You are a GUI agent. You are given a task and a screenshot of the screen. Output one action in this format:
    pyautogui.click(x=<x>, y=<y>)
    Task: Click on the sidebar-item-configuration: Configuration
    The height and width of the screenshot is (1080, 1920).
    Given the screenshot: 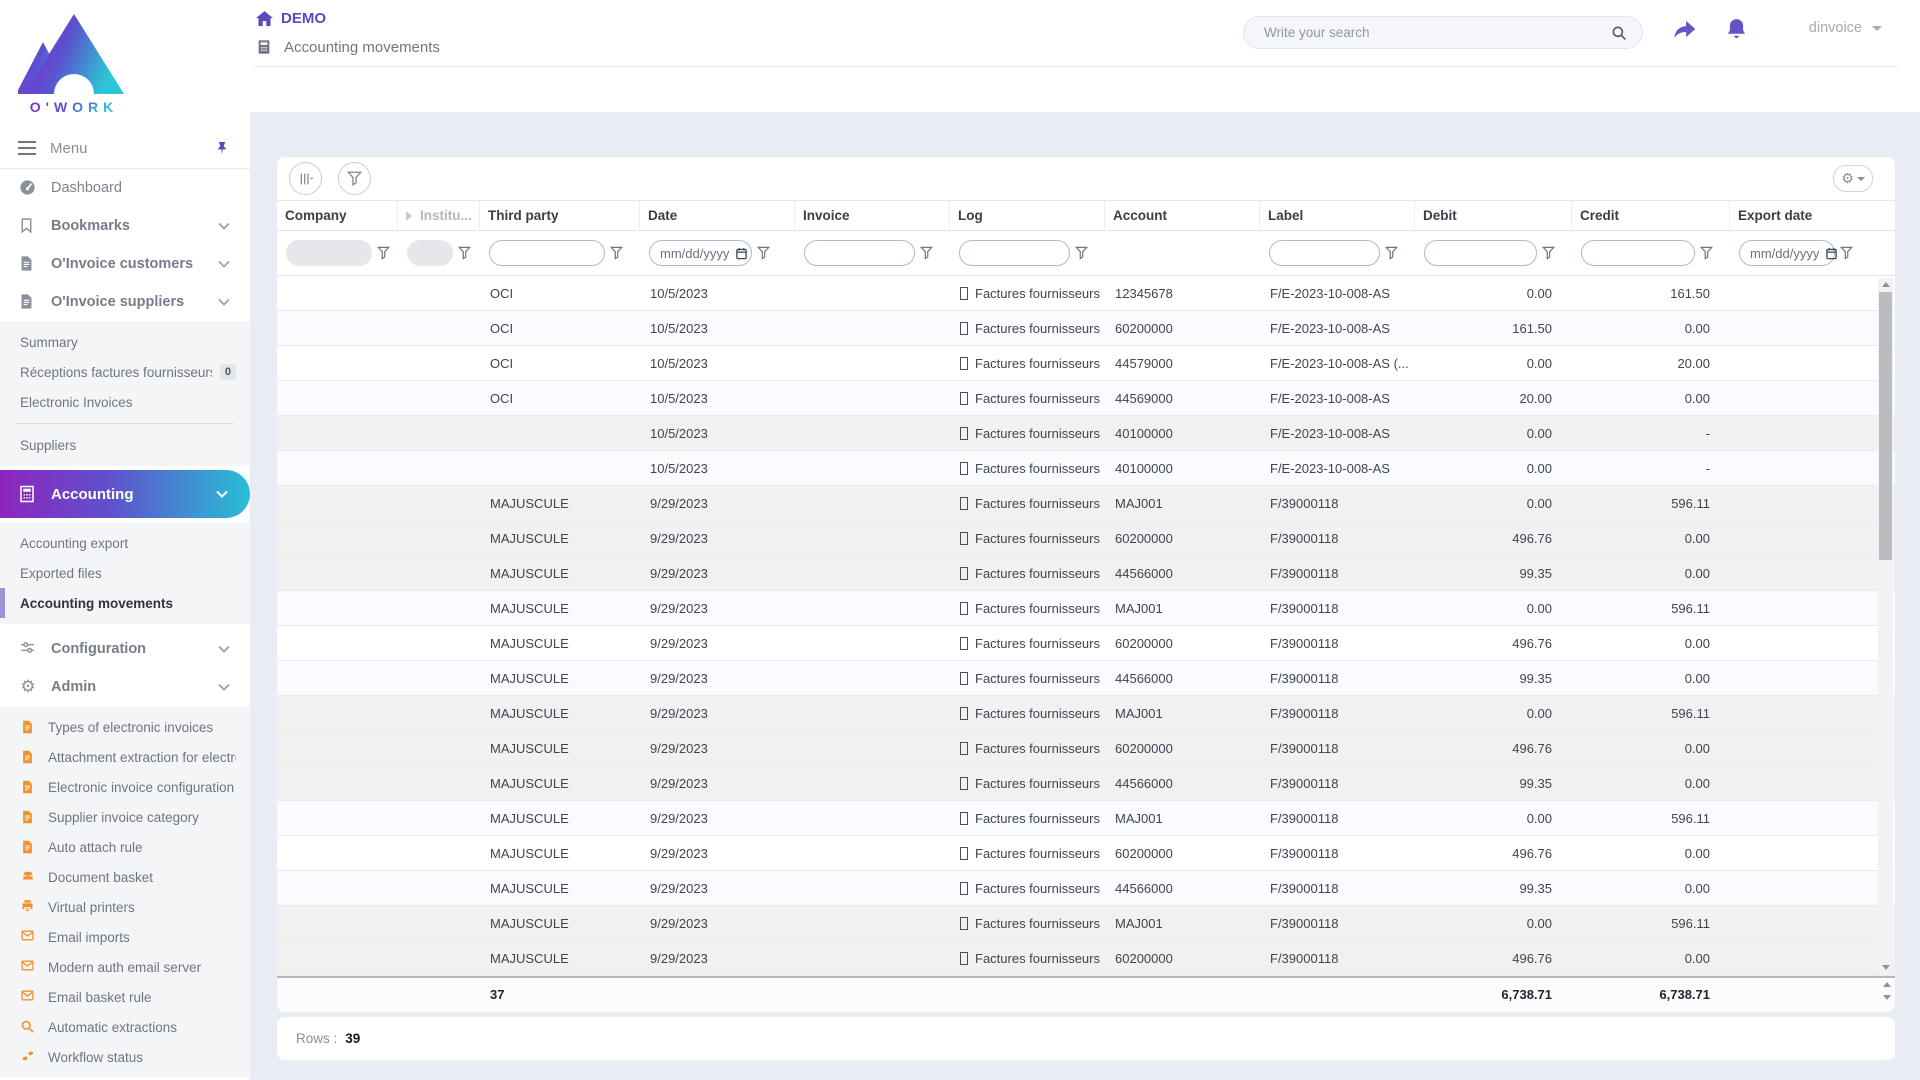 What is the action you would take?
    pyautogui.click(x=125, y=649)
    